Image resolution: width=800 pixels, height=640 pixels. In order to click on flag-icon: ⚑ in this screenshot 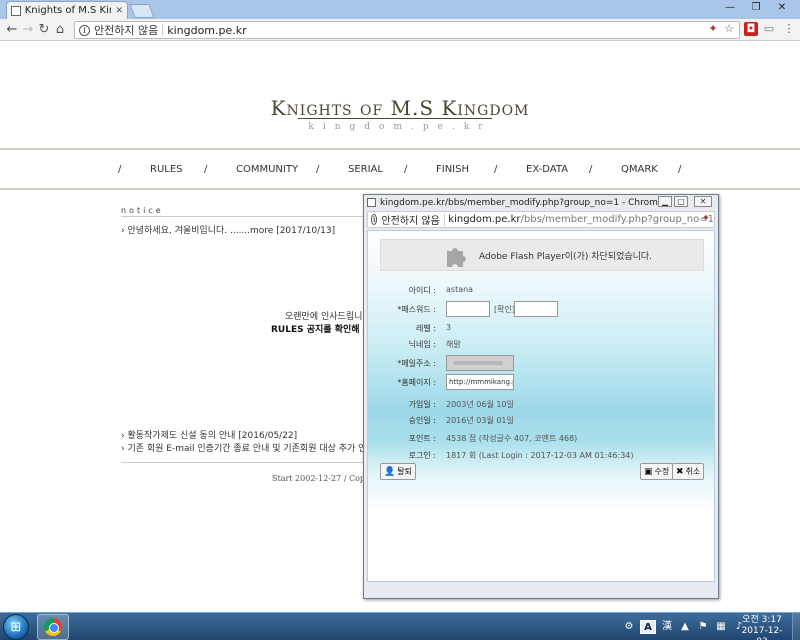, I will do `click(703, 627)`.